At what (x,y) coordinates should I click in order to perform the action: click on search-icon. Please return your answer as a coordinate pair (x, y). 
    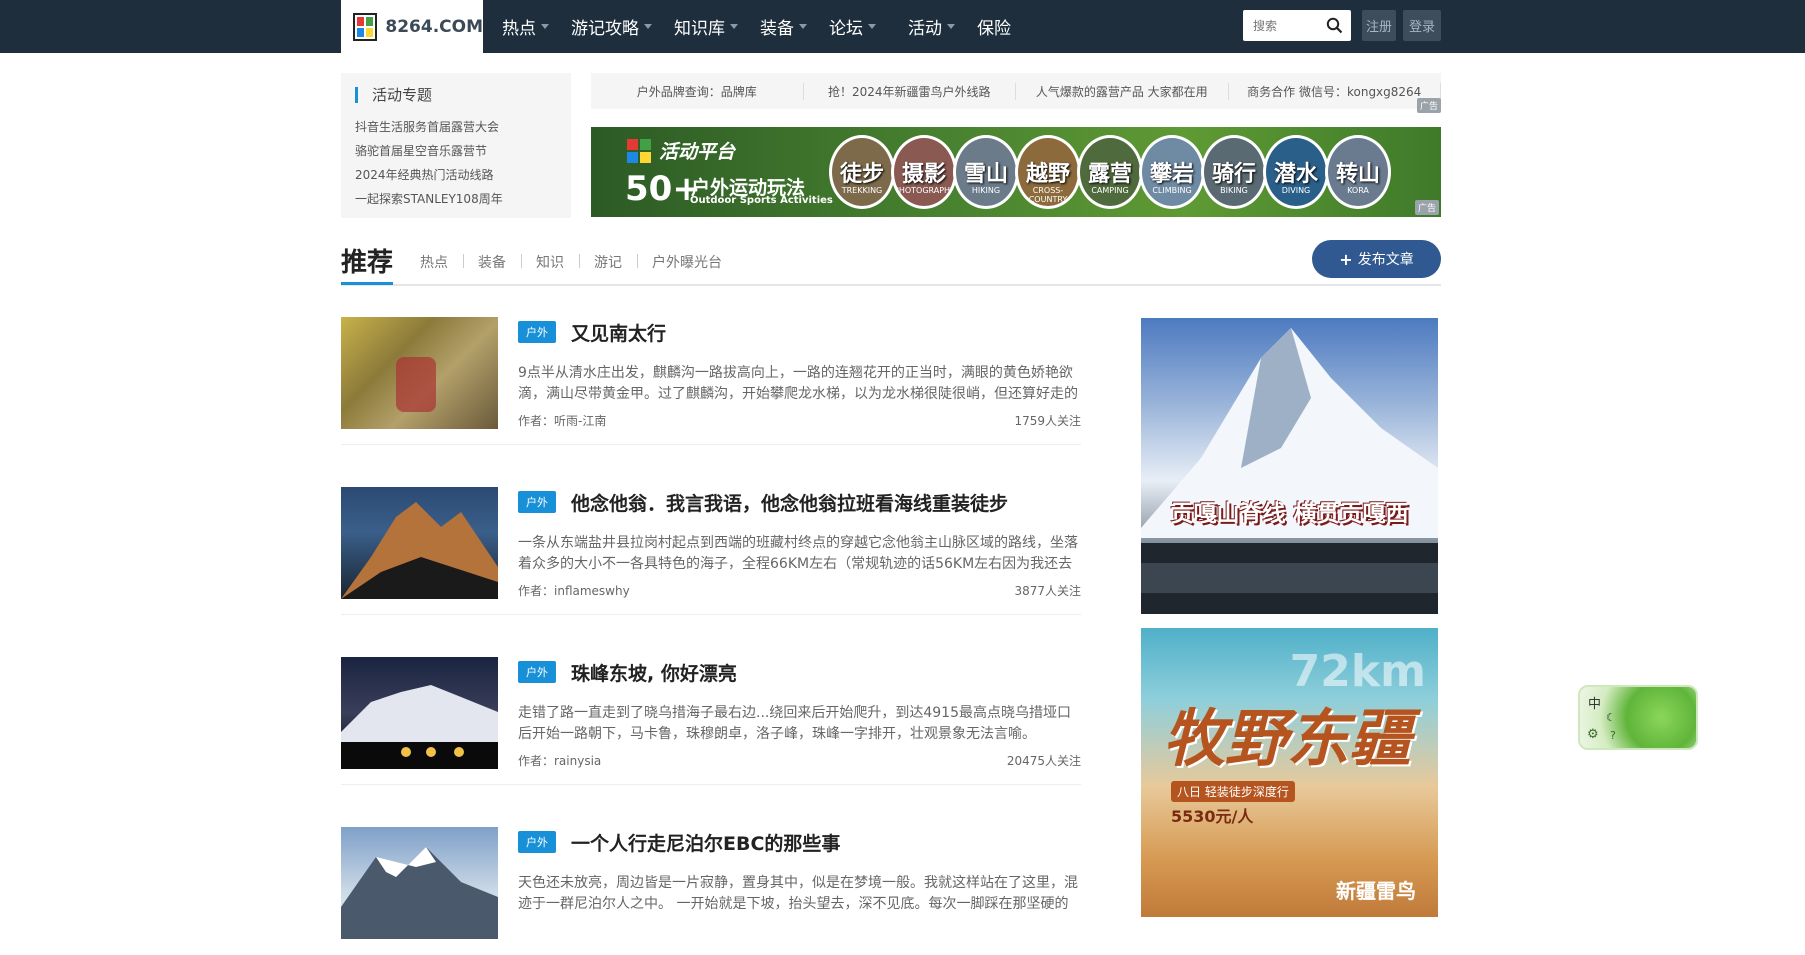
    Looking at the image, I should click on (1334, 25).